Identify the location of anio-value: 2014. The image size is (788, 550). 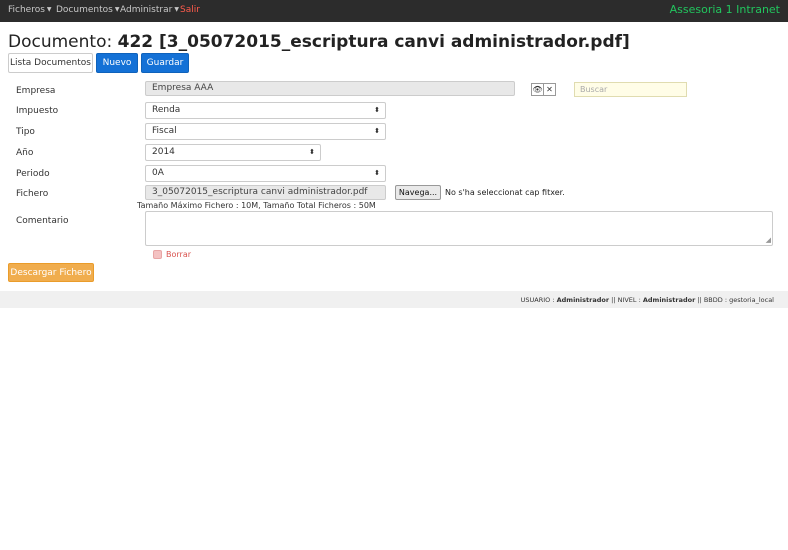
(163, 152).